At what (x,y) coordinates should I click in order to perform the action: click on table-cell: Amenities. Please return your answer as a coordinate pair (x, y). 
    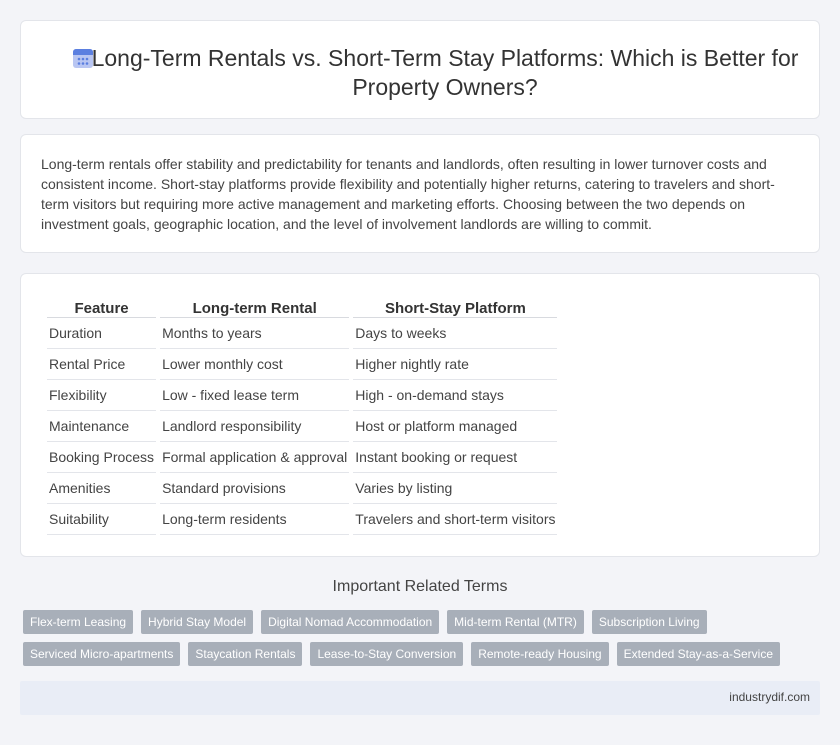
    Looking at the image, I should click on (102, 488).